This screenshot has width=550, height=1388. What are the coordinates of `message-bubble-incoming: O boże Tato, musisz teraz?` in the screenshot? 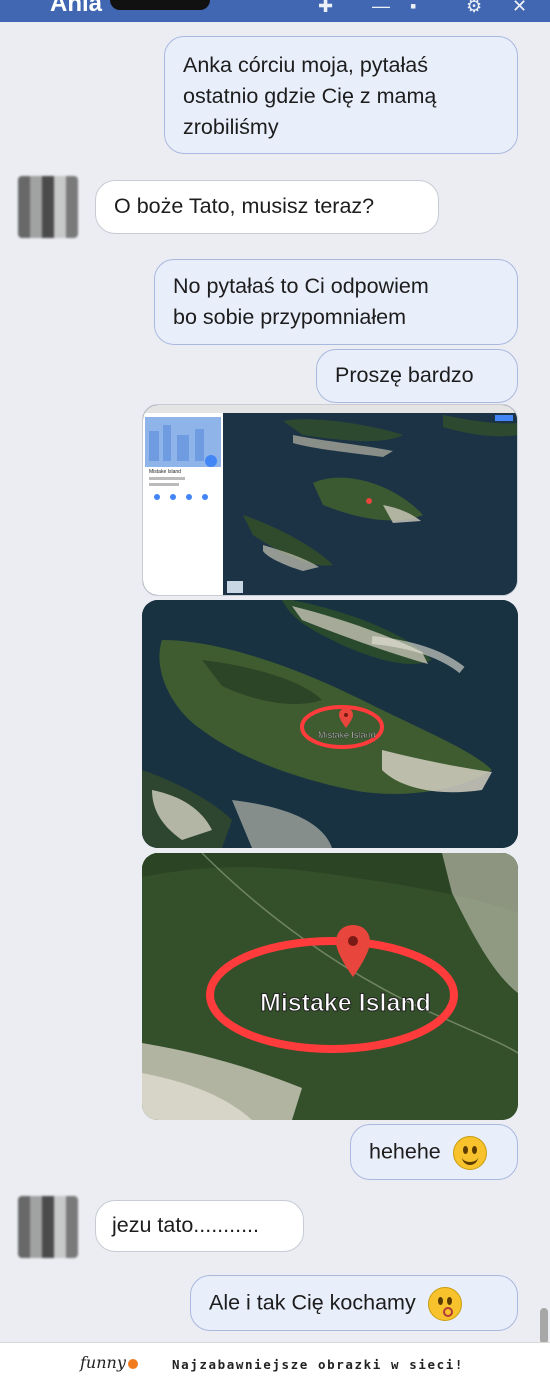 It's located at (267, 207).